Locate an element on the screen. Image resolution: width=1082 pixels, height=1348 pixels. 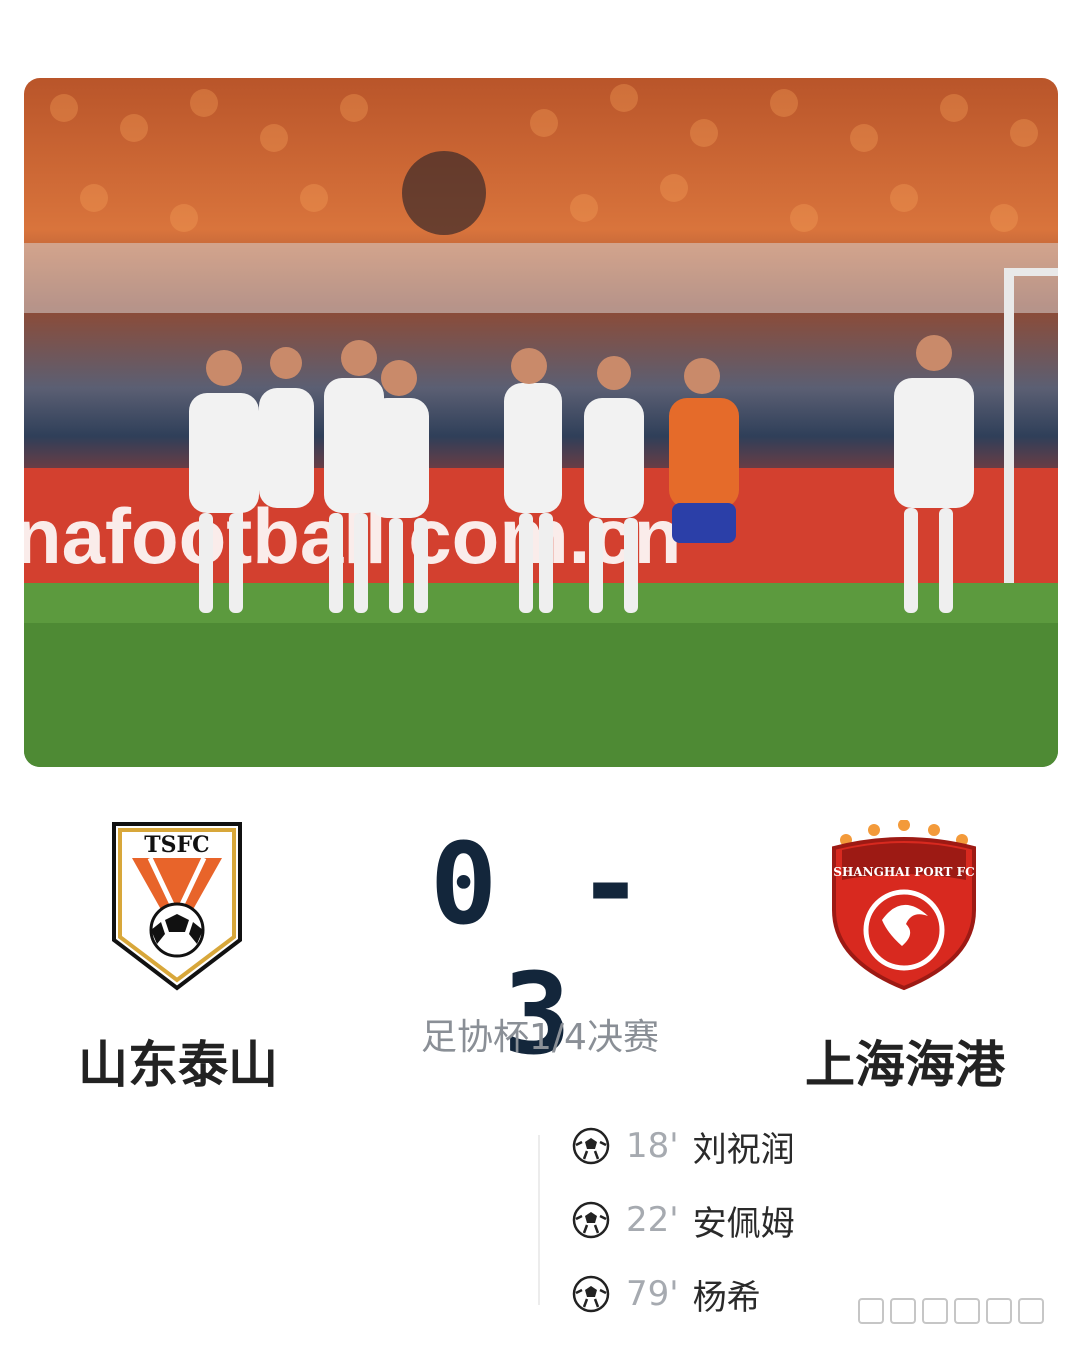
watermark is located at coordinates (951, 1311).